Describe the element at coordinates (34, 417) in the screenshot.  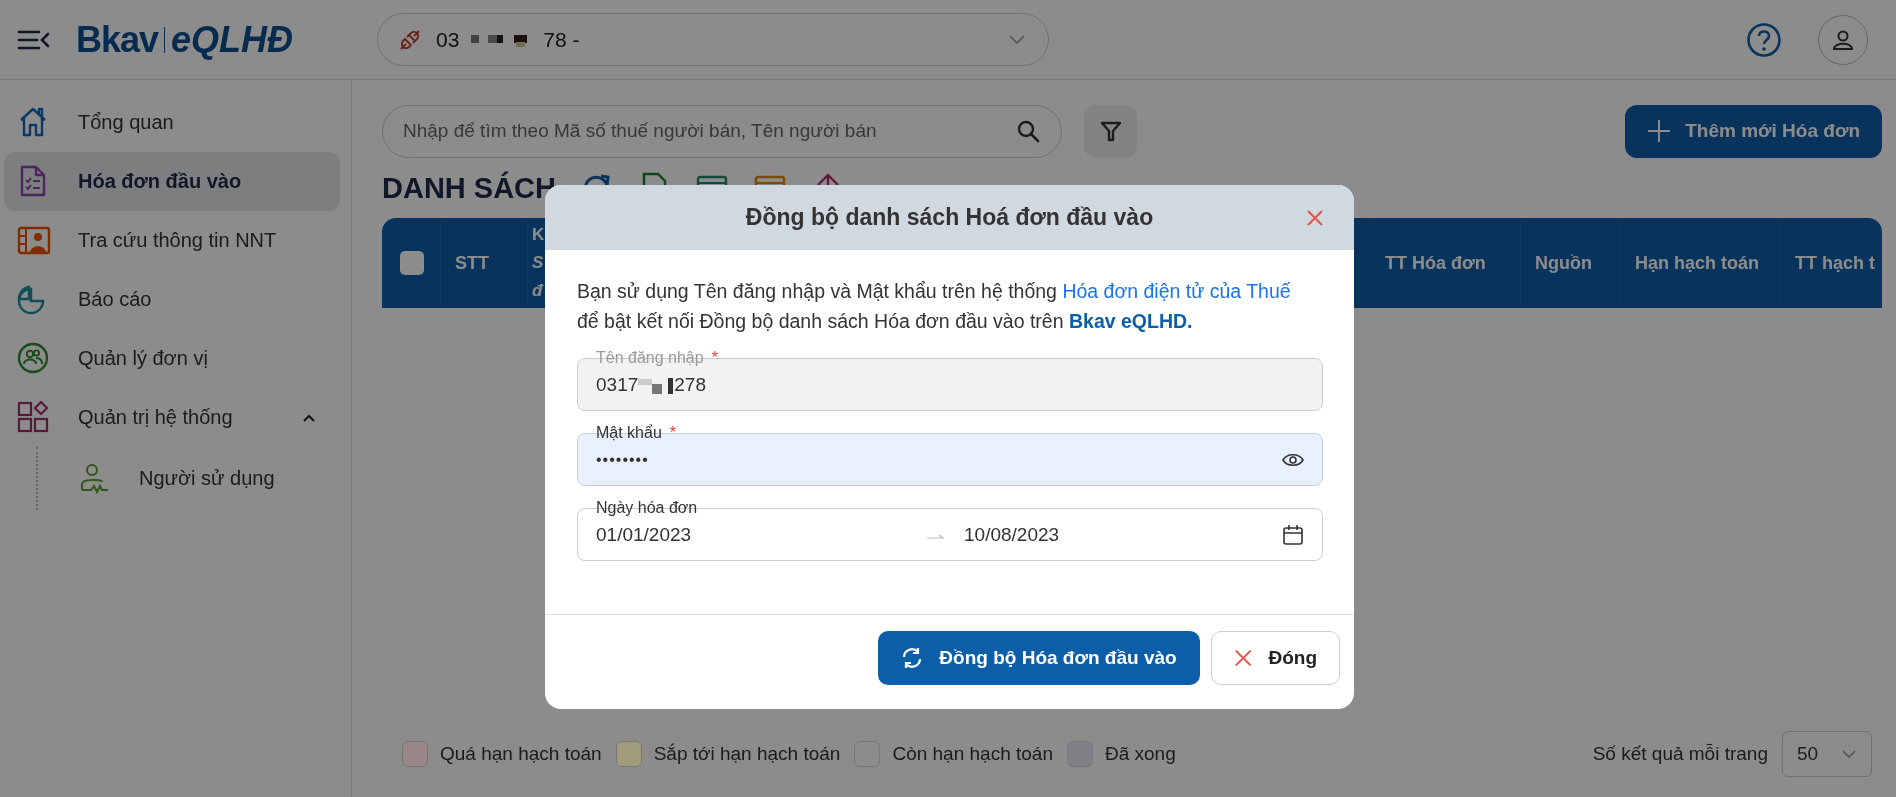
I see `apps-grid-icon` at that location.